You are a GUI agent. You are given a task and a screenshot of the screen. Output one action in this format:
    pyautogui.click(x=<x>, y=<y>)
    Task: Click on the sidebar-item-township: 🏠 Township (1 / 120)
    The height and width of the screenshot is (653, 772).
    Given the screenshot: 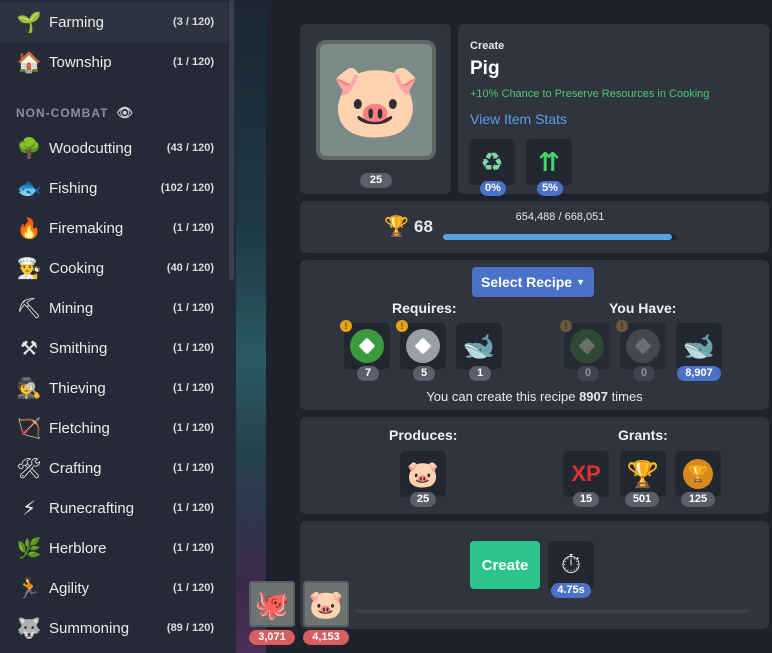 What is the action you would take?
    pyautogui.click(x=114, y=62)
    